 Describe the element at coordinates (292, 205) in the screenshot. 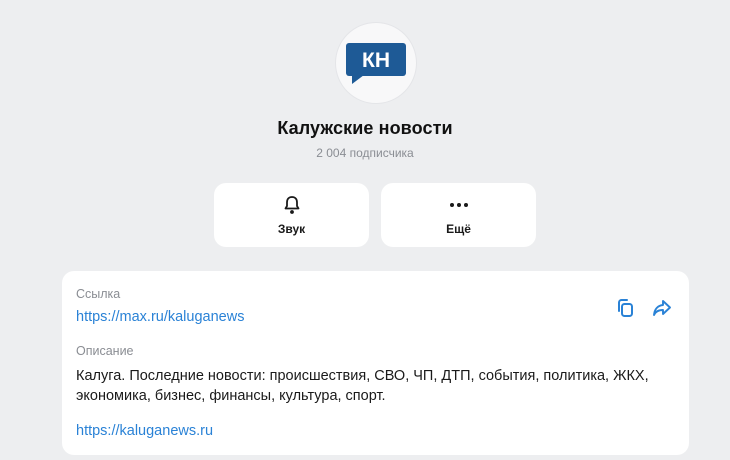

I see `bell-icon` at that location.